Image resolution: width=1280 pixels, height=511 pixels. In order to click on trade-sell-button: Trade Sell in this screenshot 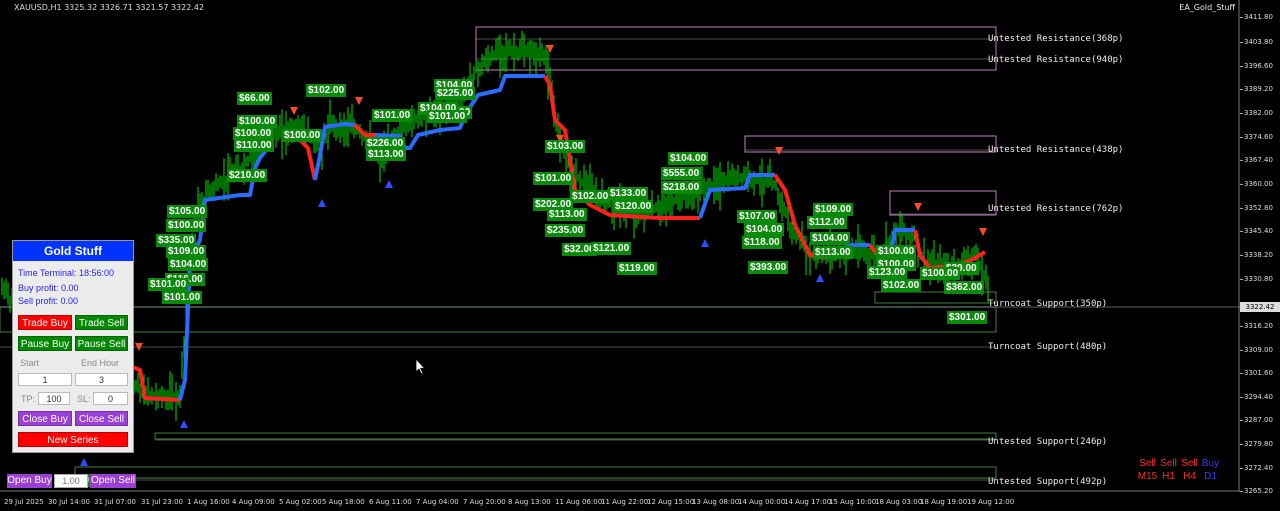, I will do `click(101, 322)`.